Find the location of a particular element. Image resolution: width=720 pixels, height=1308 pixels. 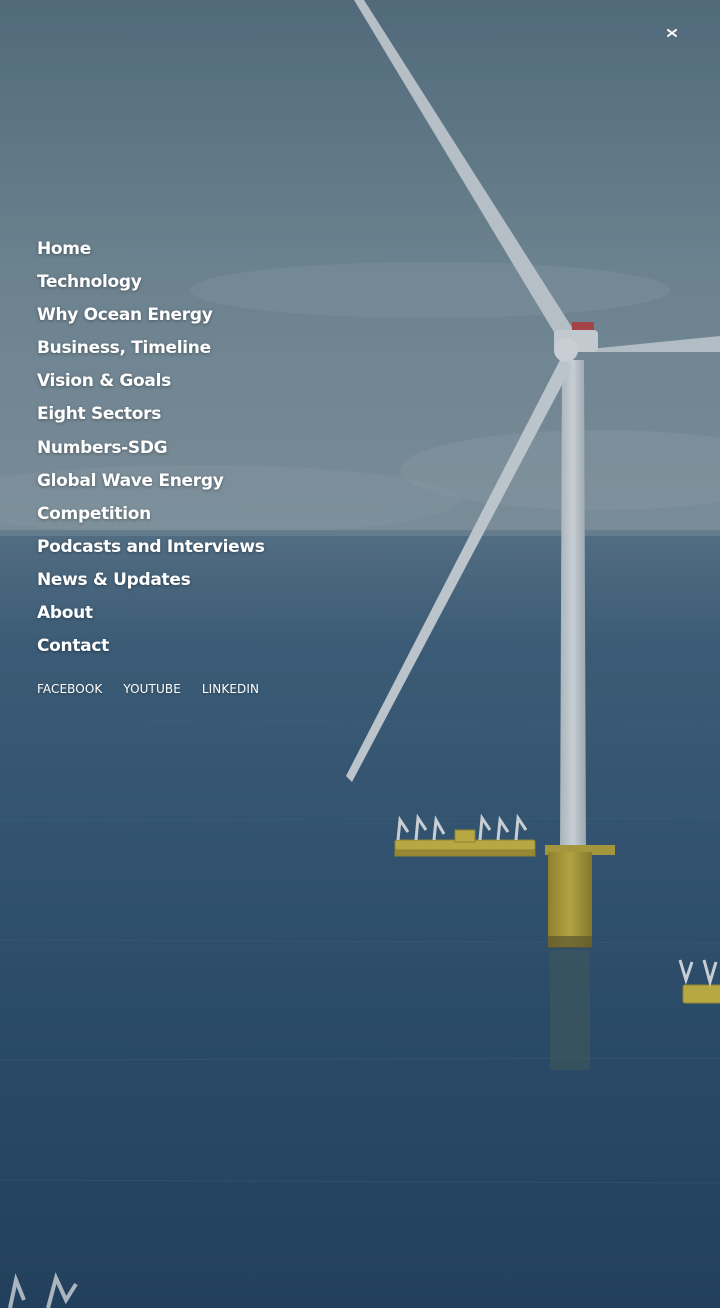

menu-item-global-wave-energy: Global Wave Energy is located at coordinates (151, 480).